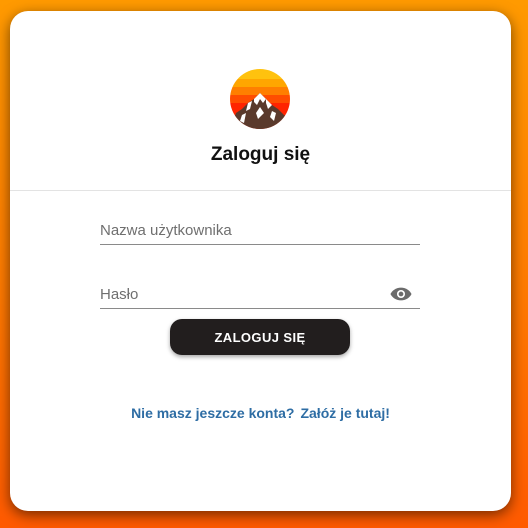 The height and width of the screenshot is (528, 528). I want to click on eye-icon, so click(401, 294).